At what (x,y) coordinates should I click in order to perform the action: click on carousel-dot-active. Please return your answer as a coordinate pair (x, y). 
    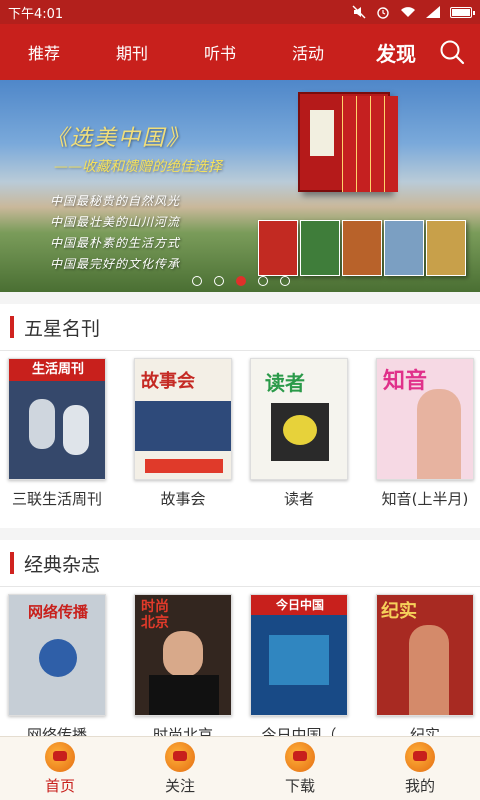
    Looking at the image, I should click on (241, 281).